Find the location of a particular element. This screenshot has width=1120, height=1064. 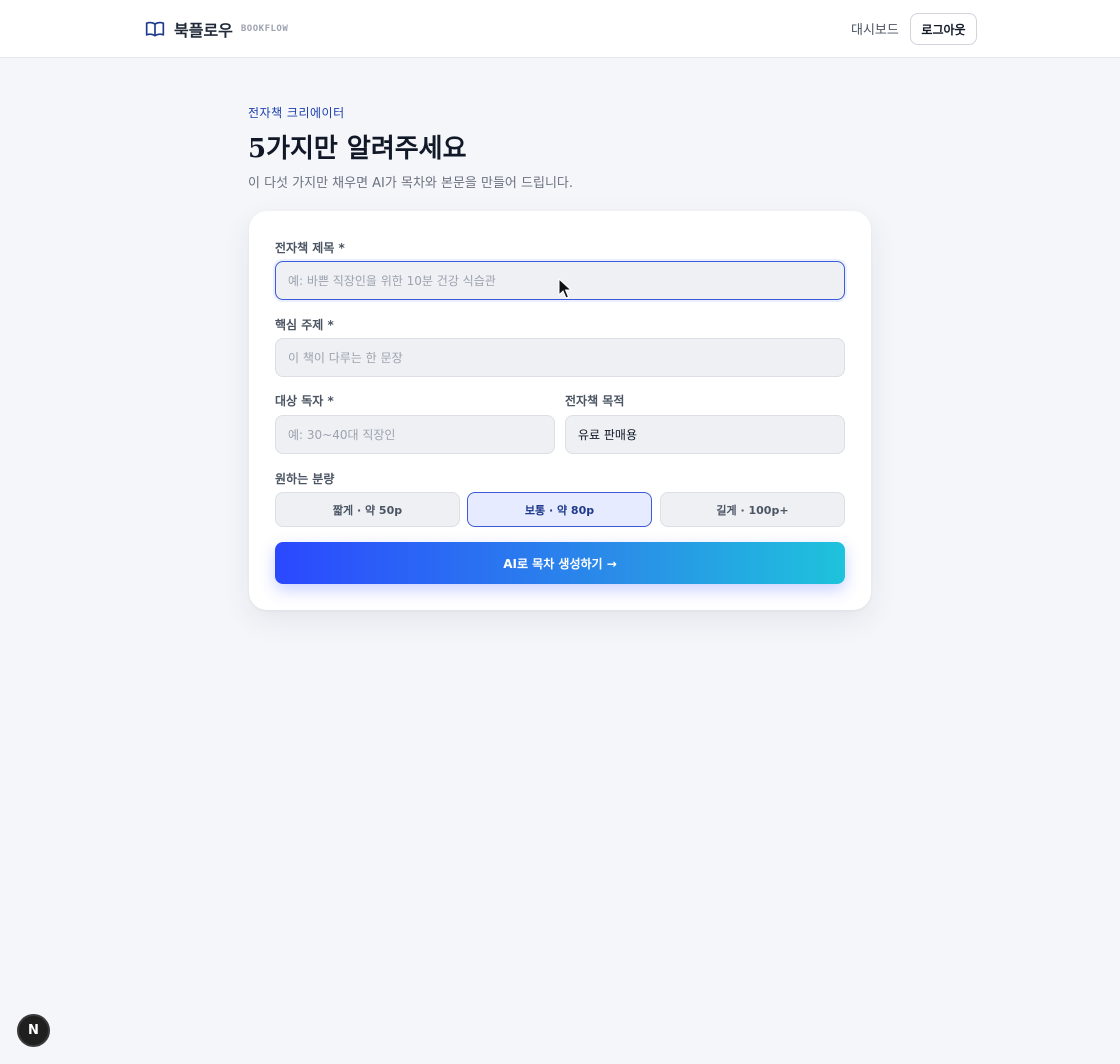

brand-subtitle: BOOKFLOW is located at coordinates (264, 29).